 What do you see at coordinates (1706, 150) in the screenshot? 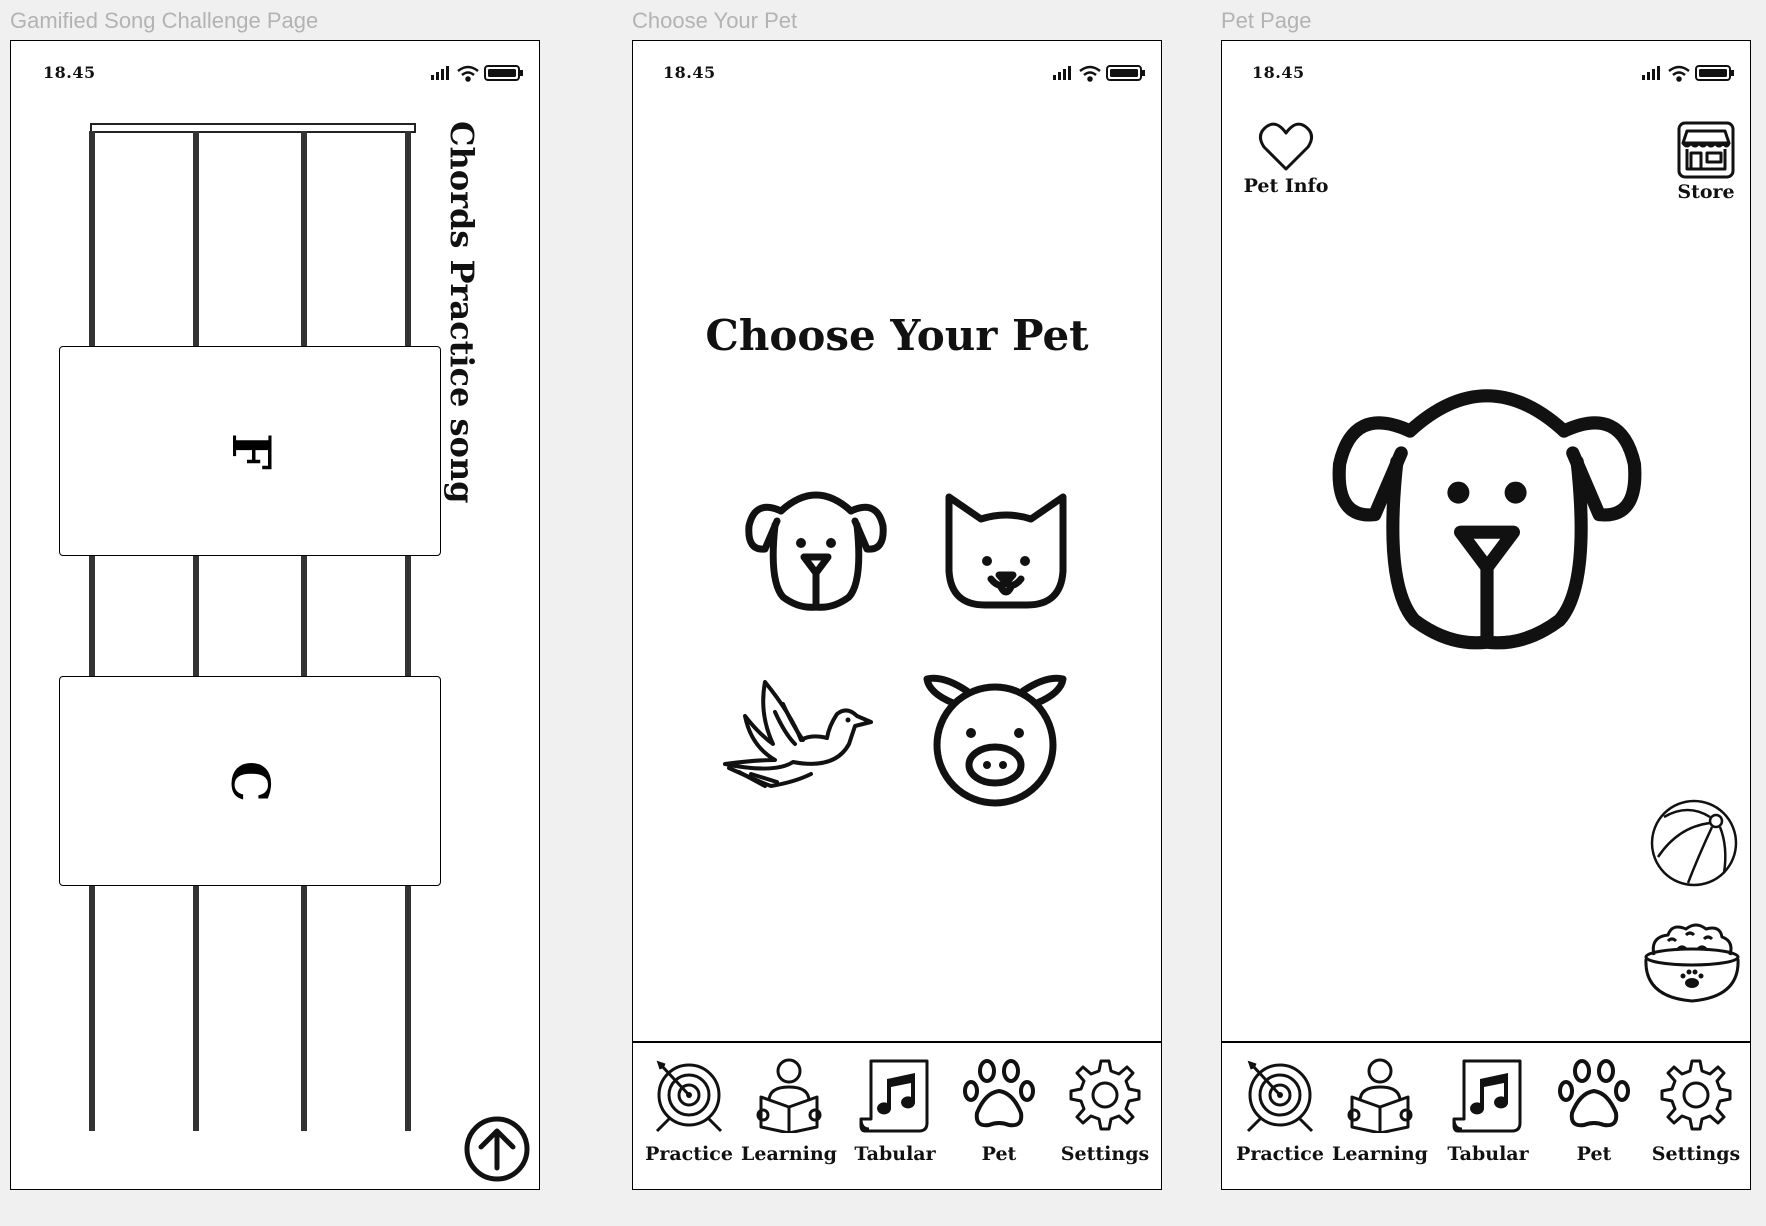
I see `store-icon` at bounding box center [1706, 150].